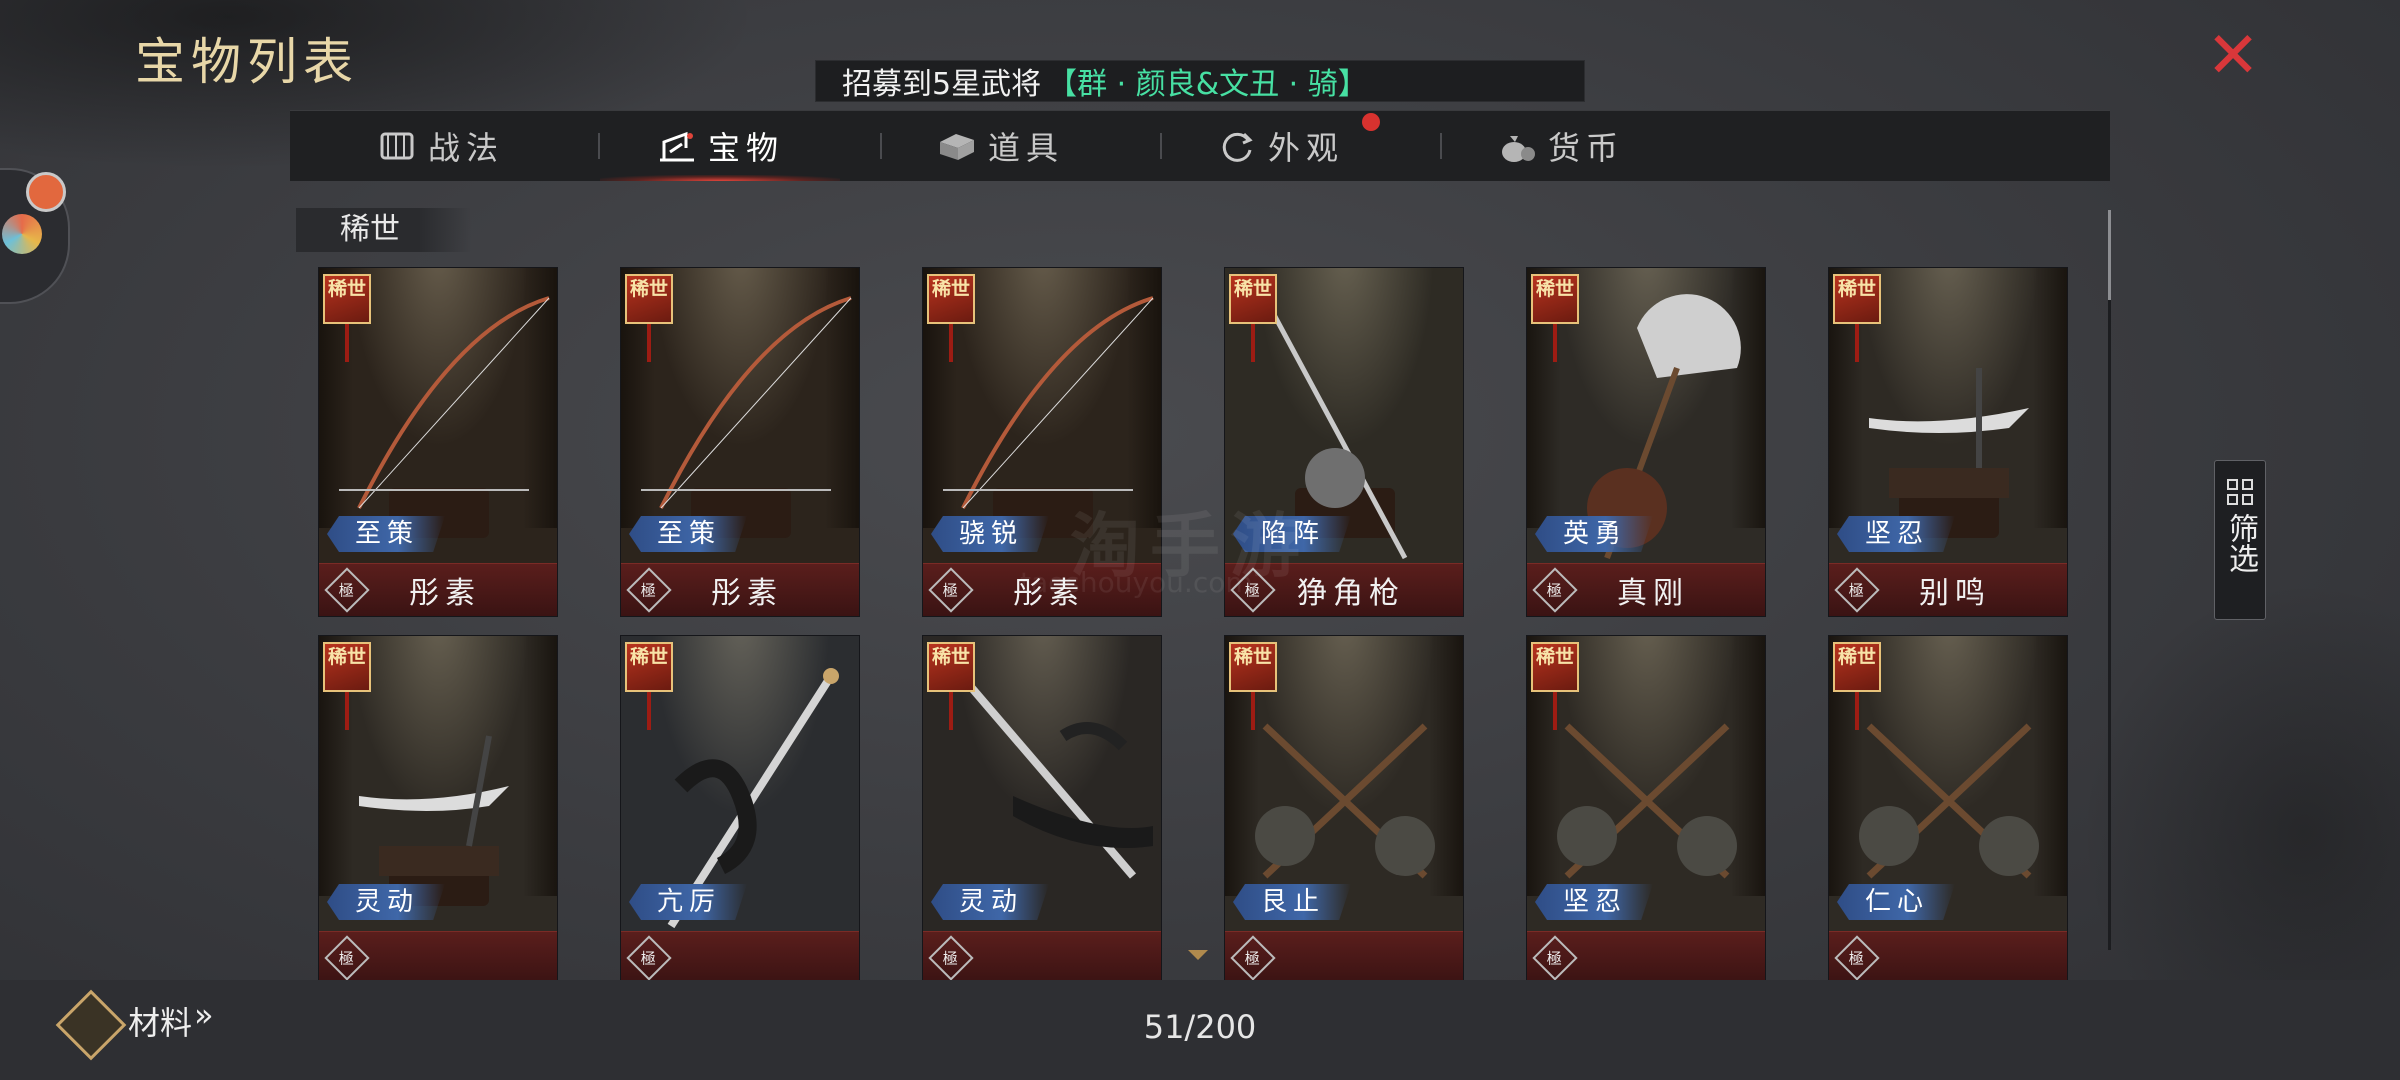  I want to click on filter-grid-icon, so click(2240, 492).